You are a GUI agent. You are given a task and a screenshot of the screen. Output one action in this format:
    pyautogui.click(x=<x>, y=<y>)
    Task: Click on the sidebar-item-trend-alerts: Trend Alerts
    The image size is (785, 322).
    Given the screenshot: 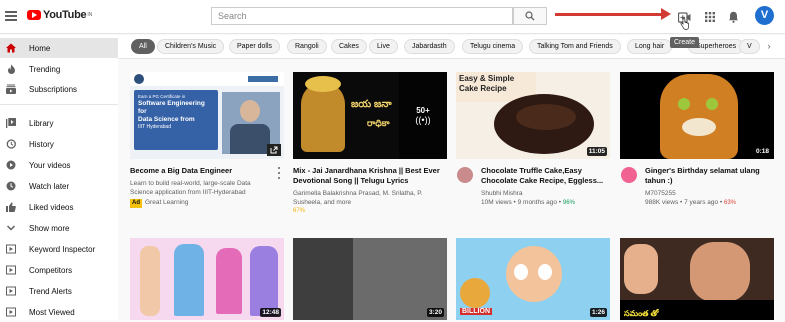 What is the action you would take?
    pyautogui.click(x=59, y=291)
    